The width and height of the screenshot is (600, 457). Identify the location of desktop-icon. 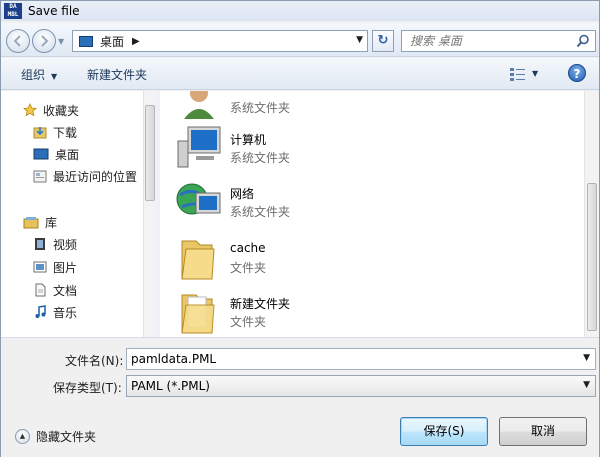
(41, 154).